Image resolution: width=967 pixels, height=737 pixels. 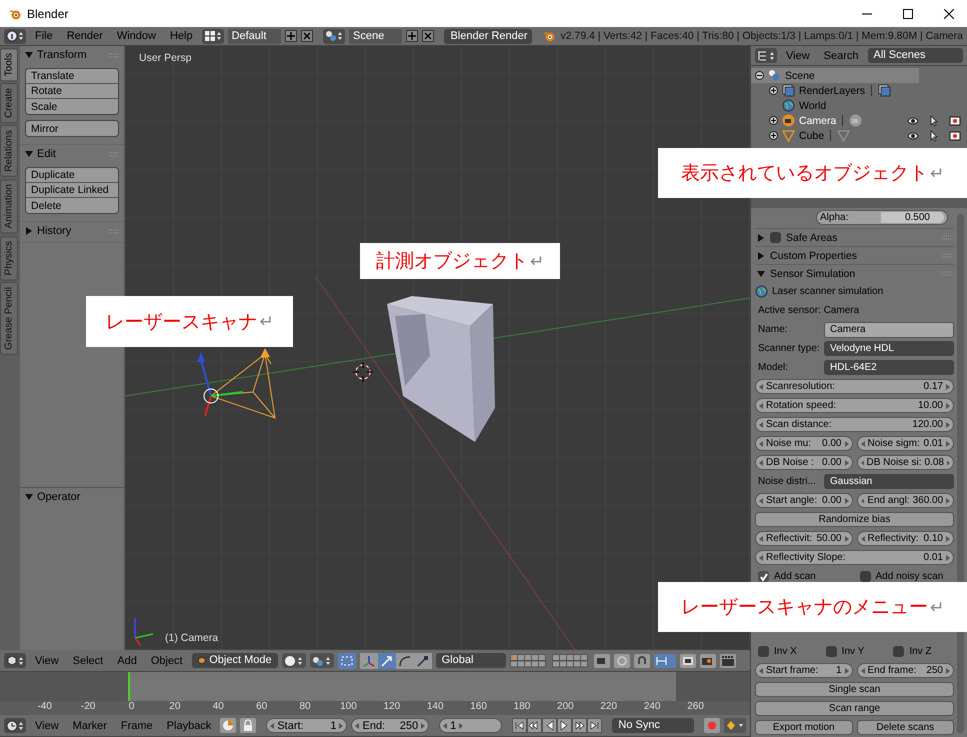 What do you see at coordinates (307, 725) in the screenshot?
I see `start-frame-field: Start: 1` at bounding box center [307, 725].